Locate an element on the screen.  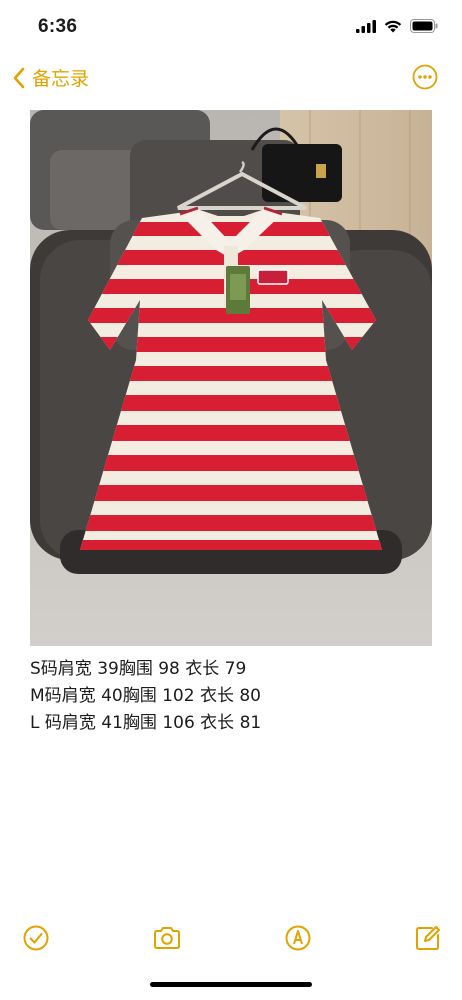
checklist-icon is located at coordinates (36, 938).